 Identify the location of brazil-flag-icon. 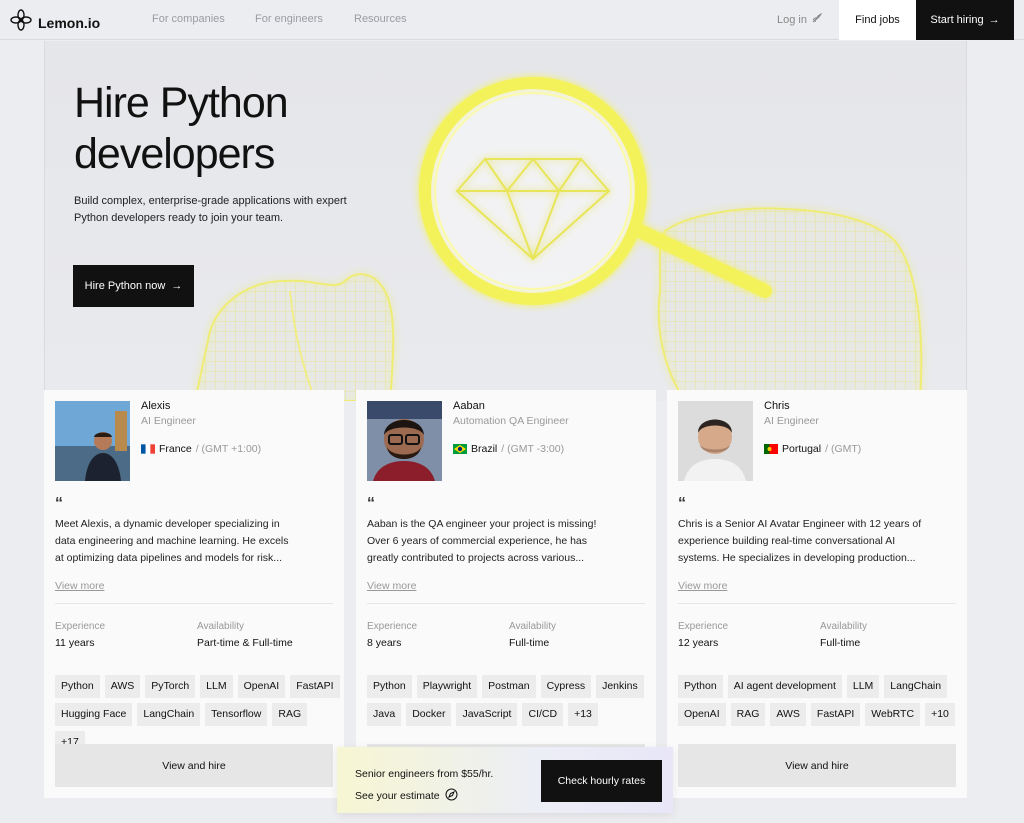
(460, 449).